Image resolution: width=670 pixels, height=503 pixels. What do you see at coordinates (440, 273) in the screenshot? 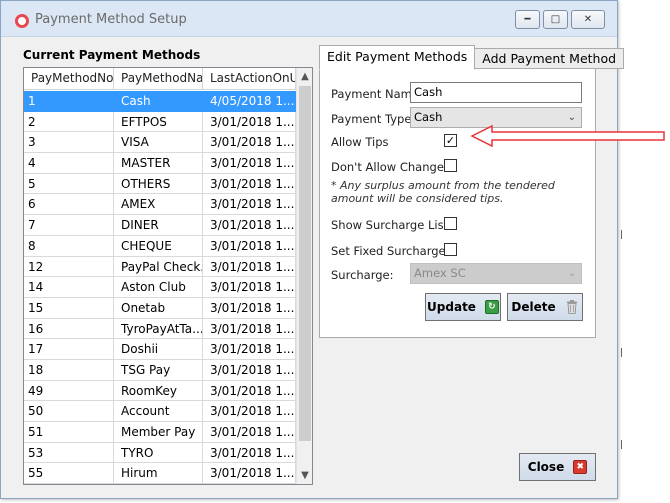
I see `surcharge-value: Amex SC` at bounding box center [440, 273].